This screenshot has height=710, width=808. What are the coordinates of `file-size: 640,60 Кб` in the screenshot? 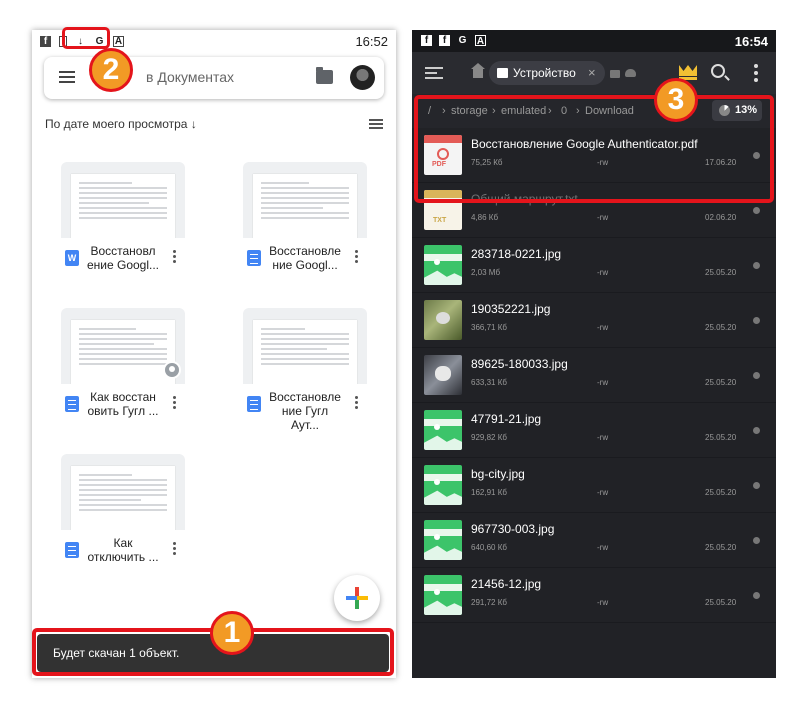 It's located at (489, 547).